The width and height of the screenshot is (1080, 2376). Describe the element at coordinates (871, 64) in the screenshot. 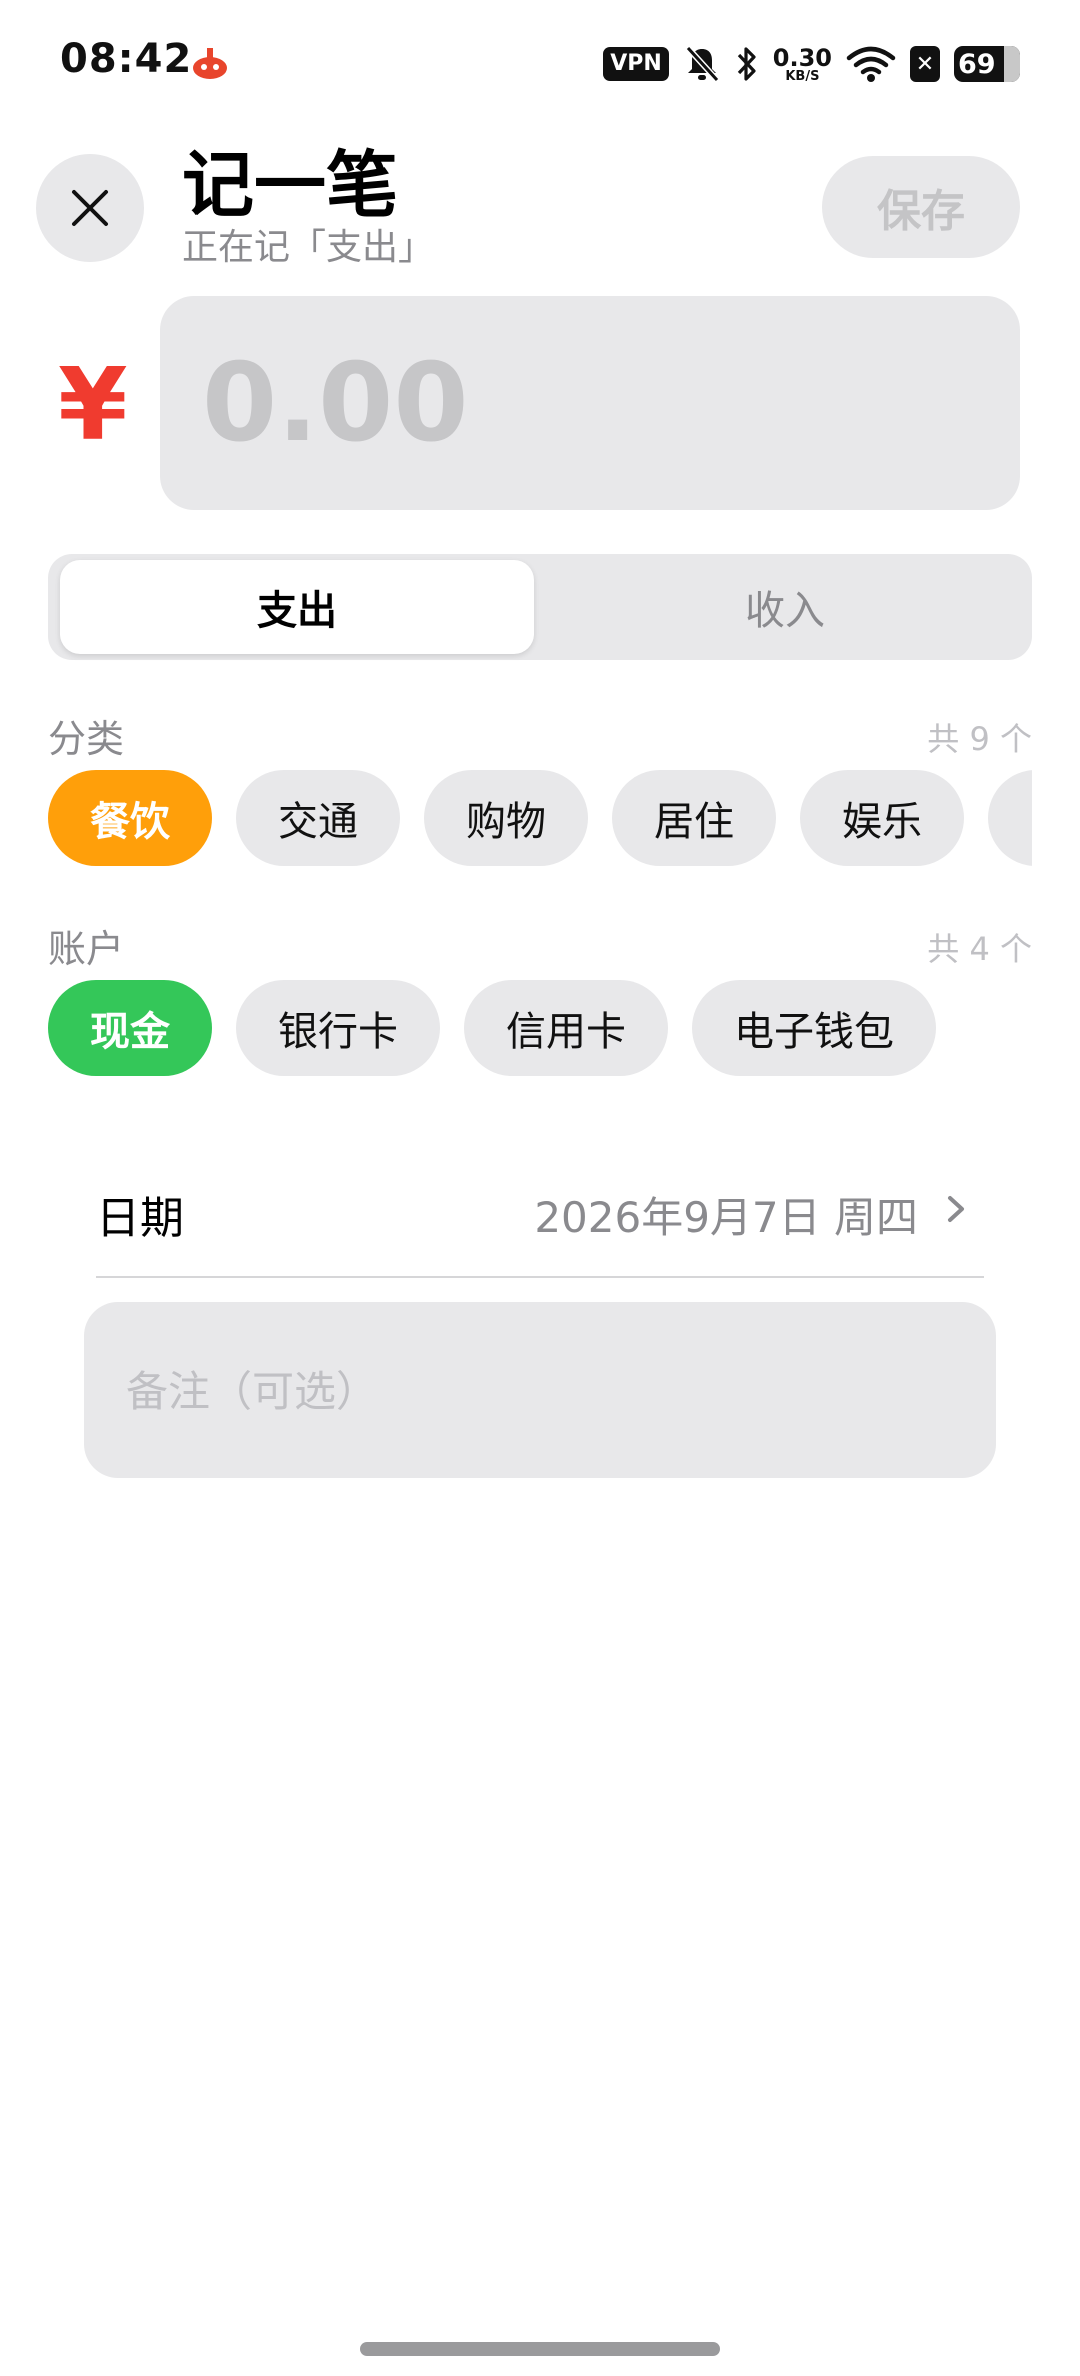

I see `wifi-icon` at that location.